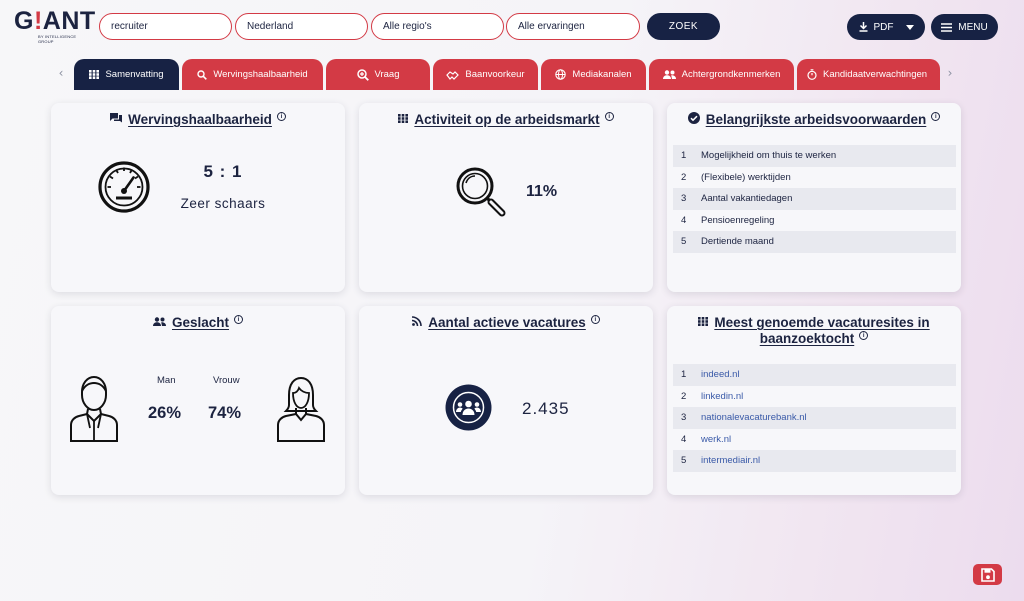 Image resolution: width=1024 pixels, height=601 pixels. I want to click on country-select: Nederland, so click(301, 26).